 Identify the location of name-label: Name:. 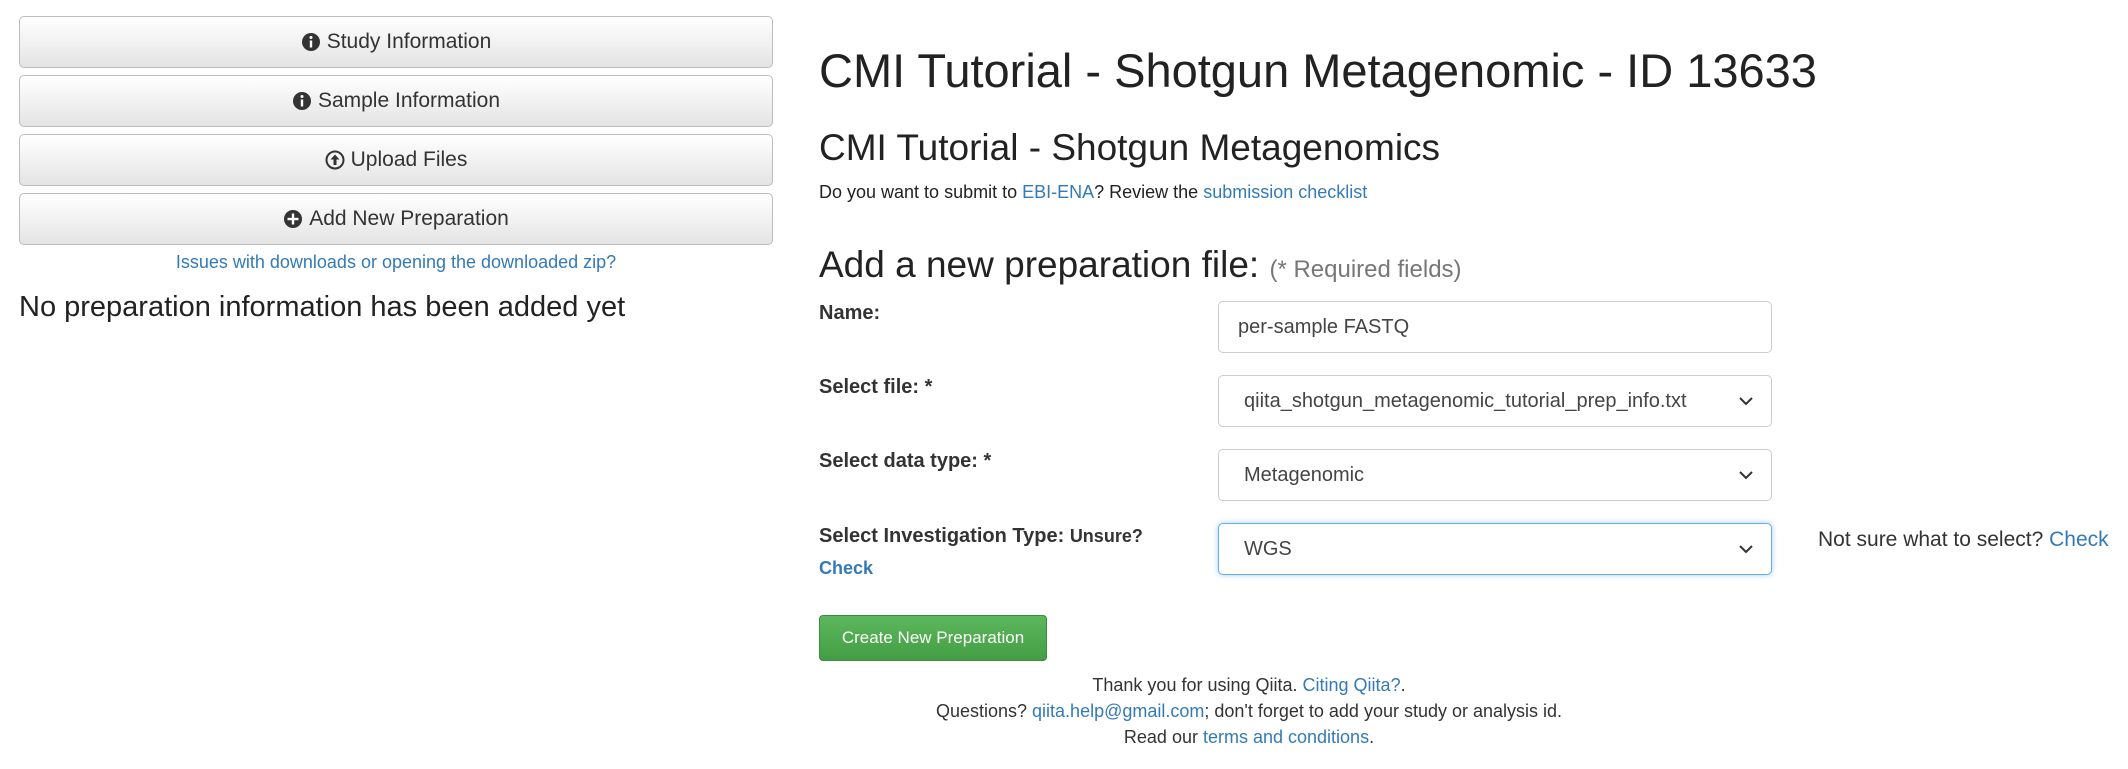
(850, 313).